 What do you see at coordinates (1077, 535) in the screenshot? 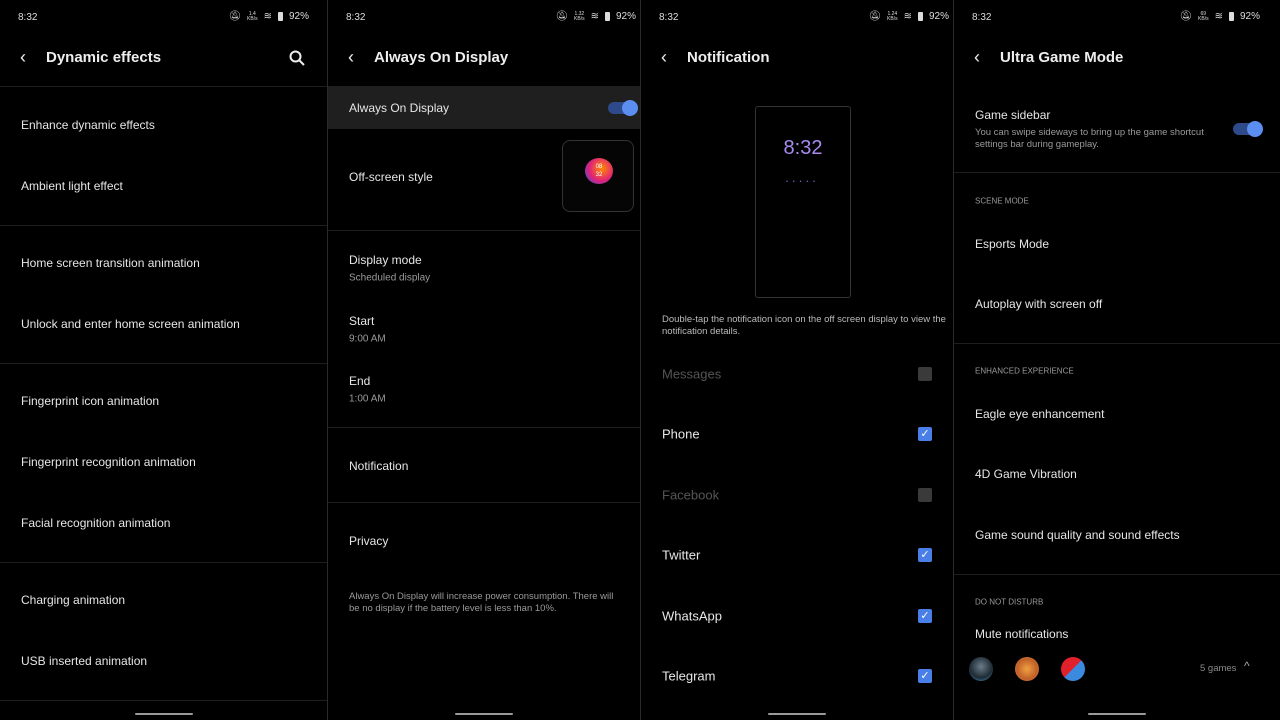
I see `setting-game-sound: Game sound quality and sound effects` at bounding box center [1077, 535].